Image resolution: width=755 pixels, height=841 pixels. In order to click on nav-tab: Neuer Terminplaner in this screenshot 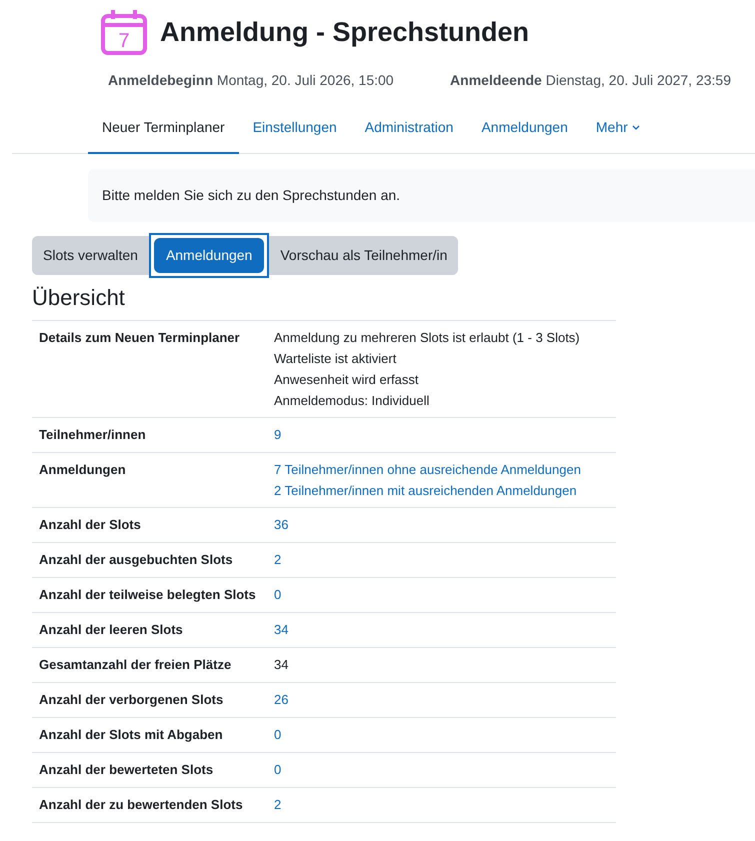, I will do `click(163, 128)`.